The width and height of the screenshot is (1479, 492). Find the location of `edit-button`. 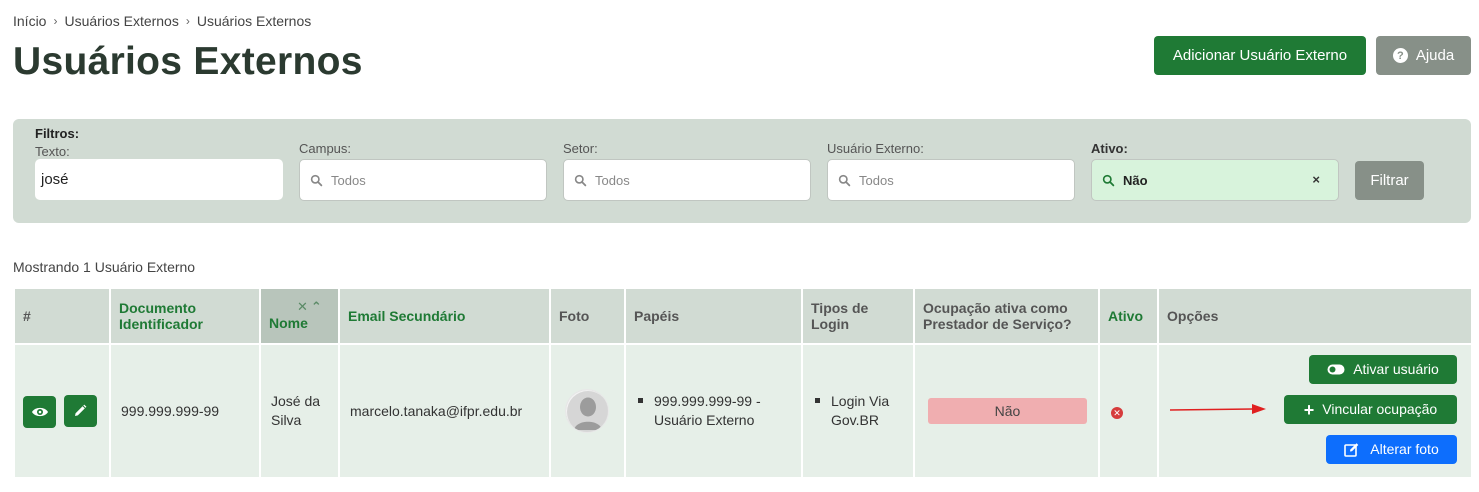

edit-button is located at coordinates (80, 410).